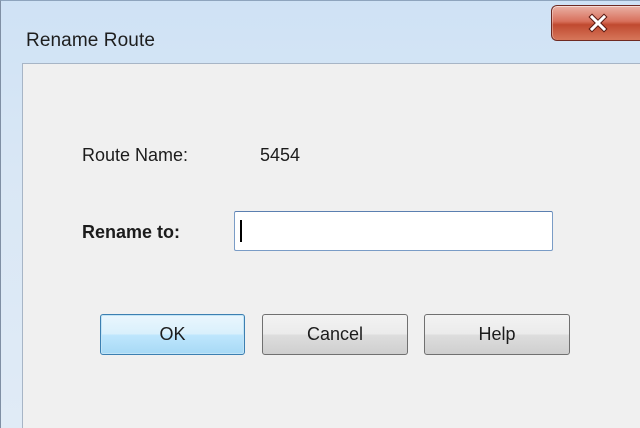 The width and height of the screenshot is (640, 428). What do you see at coordinates (131, 232) in the screenshot?
I see `rename-to-label: Rename to:` at bounding box center [131, 232].